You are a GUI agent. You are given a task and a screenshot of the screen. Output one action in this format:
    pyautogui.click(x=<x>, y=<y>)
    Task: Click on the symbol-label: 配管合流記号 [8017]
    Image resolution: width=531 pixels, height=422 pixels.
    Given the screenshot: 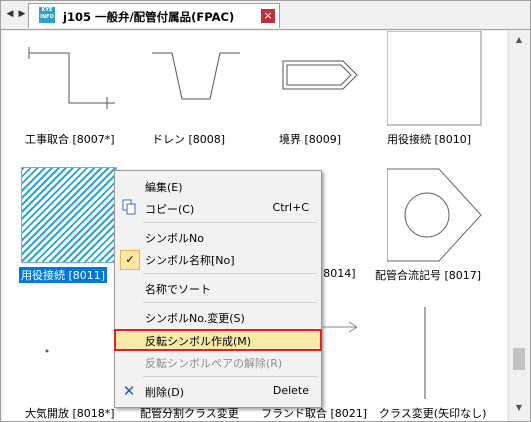 What is the action you would take?
    pyautogui.click(x=428, y=275)
    